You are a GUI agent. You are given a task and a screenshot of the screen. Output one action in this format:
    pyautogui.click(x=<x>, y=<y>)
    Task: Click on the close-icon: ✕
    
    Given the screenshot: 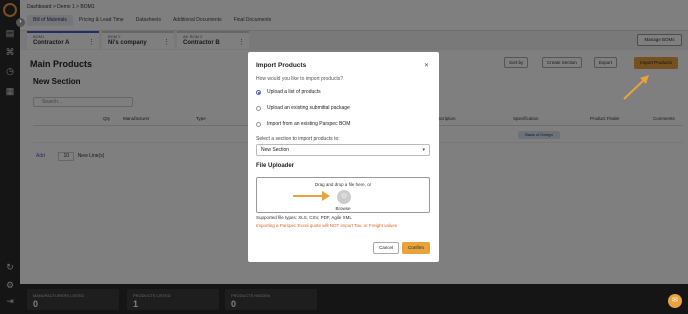 What is the action you would take?
    pyautogui.click(x=426, y=65)
    